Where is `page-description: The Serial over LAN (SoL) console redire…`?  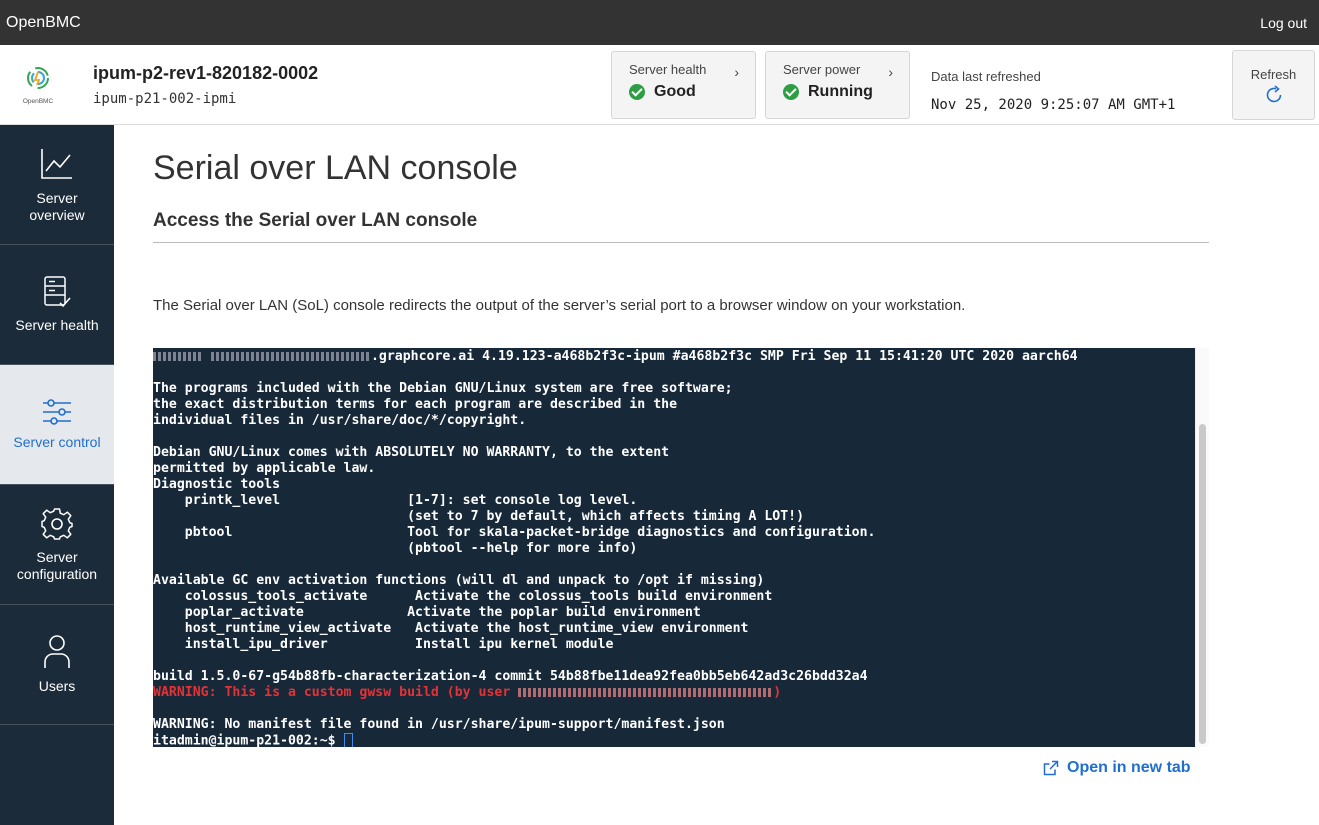 page-description: The Serial over LAN (SoL) console redire… is located at coordinates (559, 305).